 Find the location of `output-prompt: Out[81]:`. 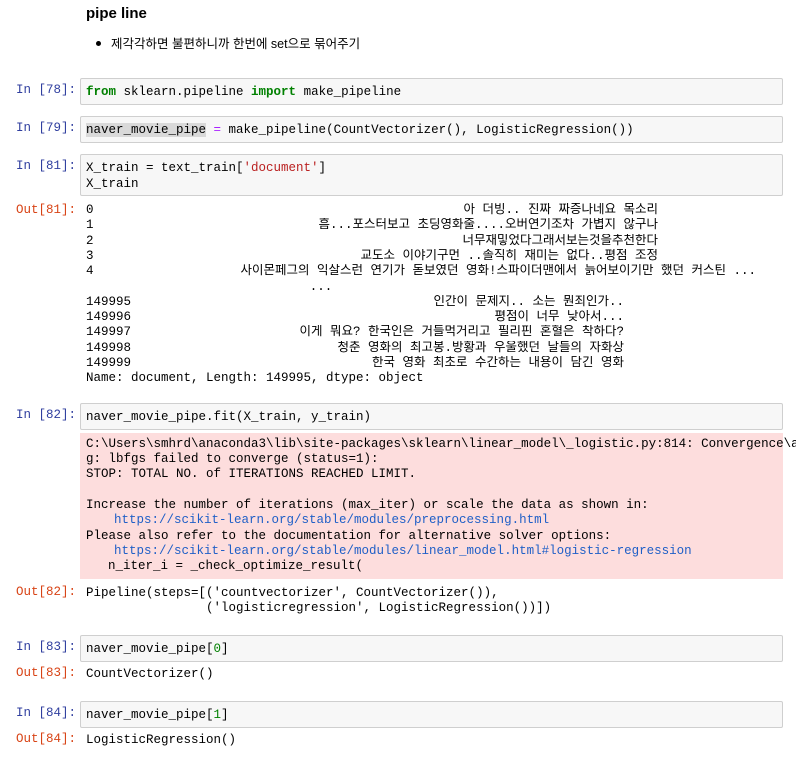

output-prompt: Out[81]: is located at coordinates (45, 210).